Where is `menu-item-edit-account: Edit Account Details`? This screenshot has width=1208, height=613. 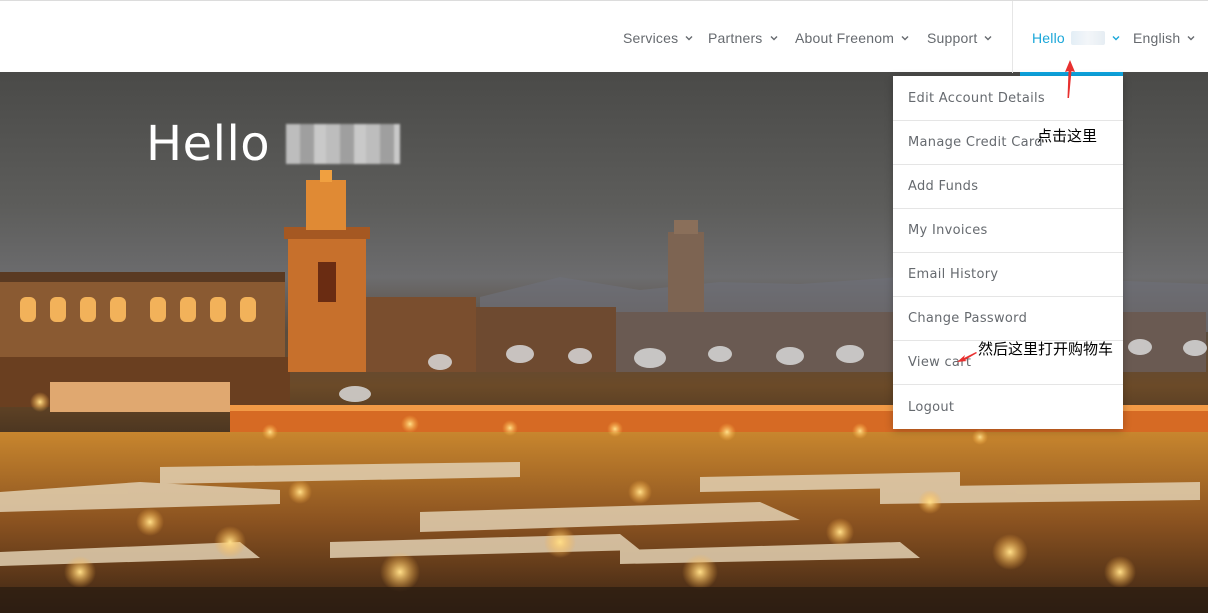 menu-item-edit-account: Edit Account Details is located at coordinates (1008, 98).